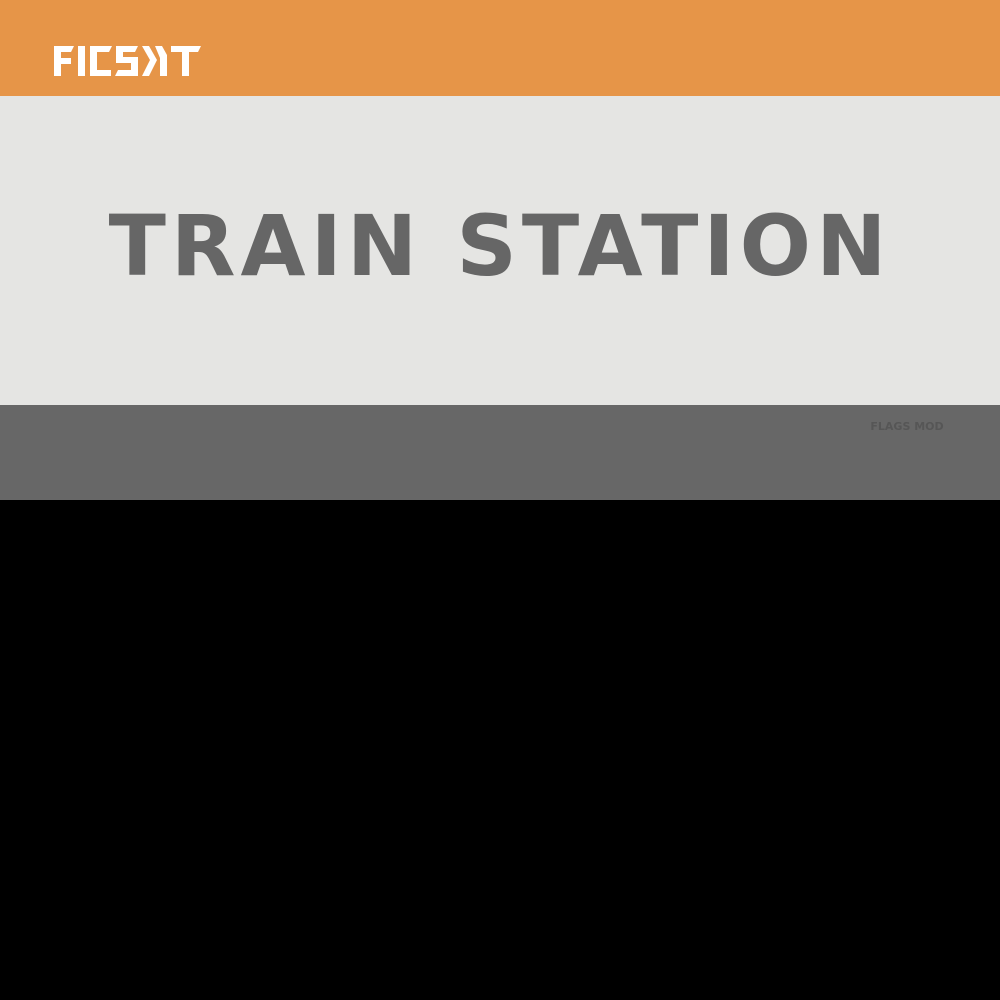 The height and width of the screenshot is (1000, 1000). I want to click on mod-label: FLAGS MOD, so click(907, 426).